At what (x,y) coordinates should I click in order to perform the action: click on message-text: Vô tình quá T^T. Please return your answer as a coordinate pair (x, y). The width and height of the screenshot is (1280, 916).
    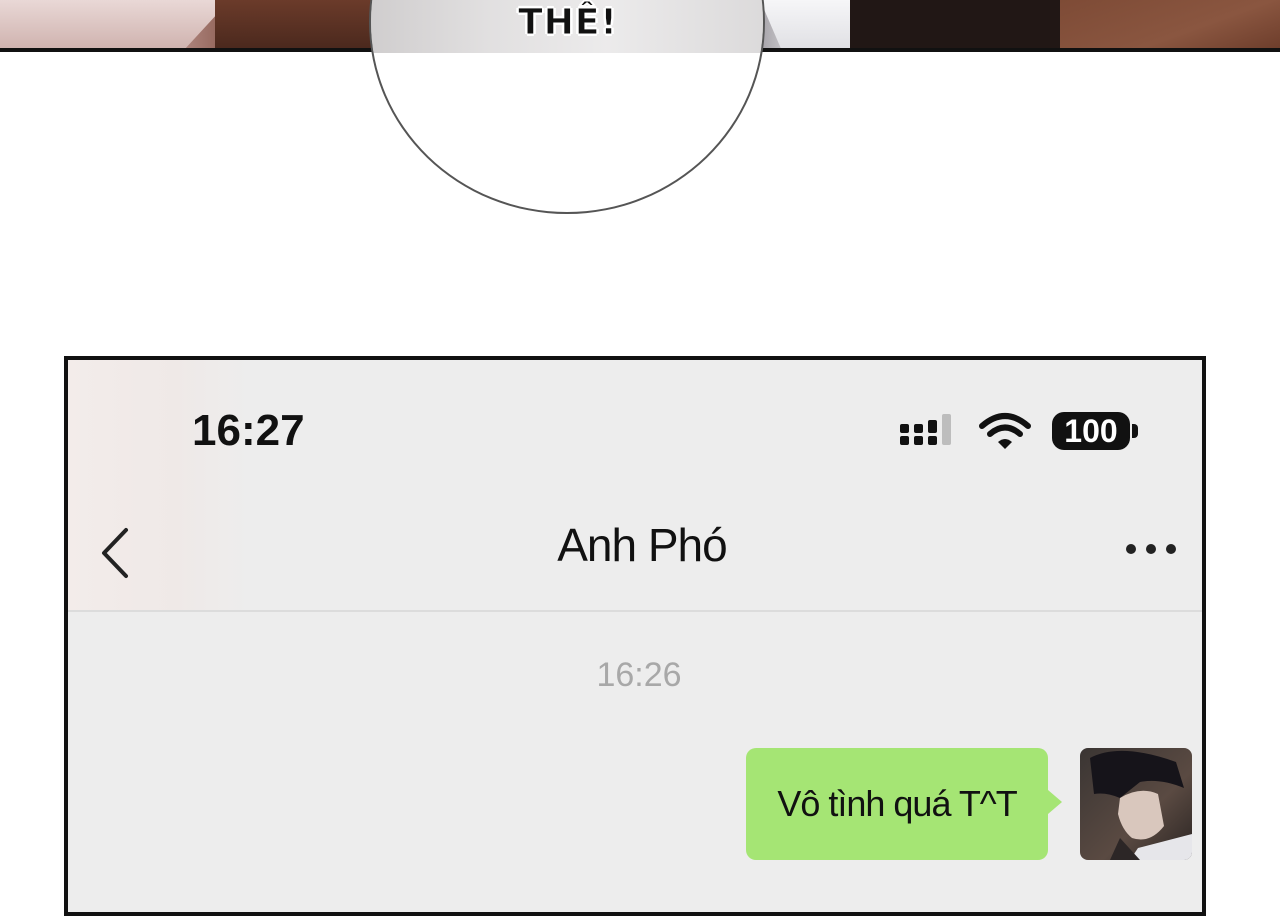
    Looking at the image, I should click on (897, 803).